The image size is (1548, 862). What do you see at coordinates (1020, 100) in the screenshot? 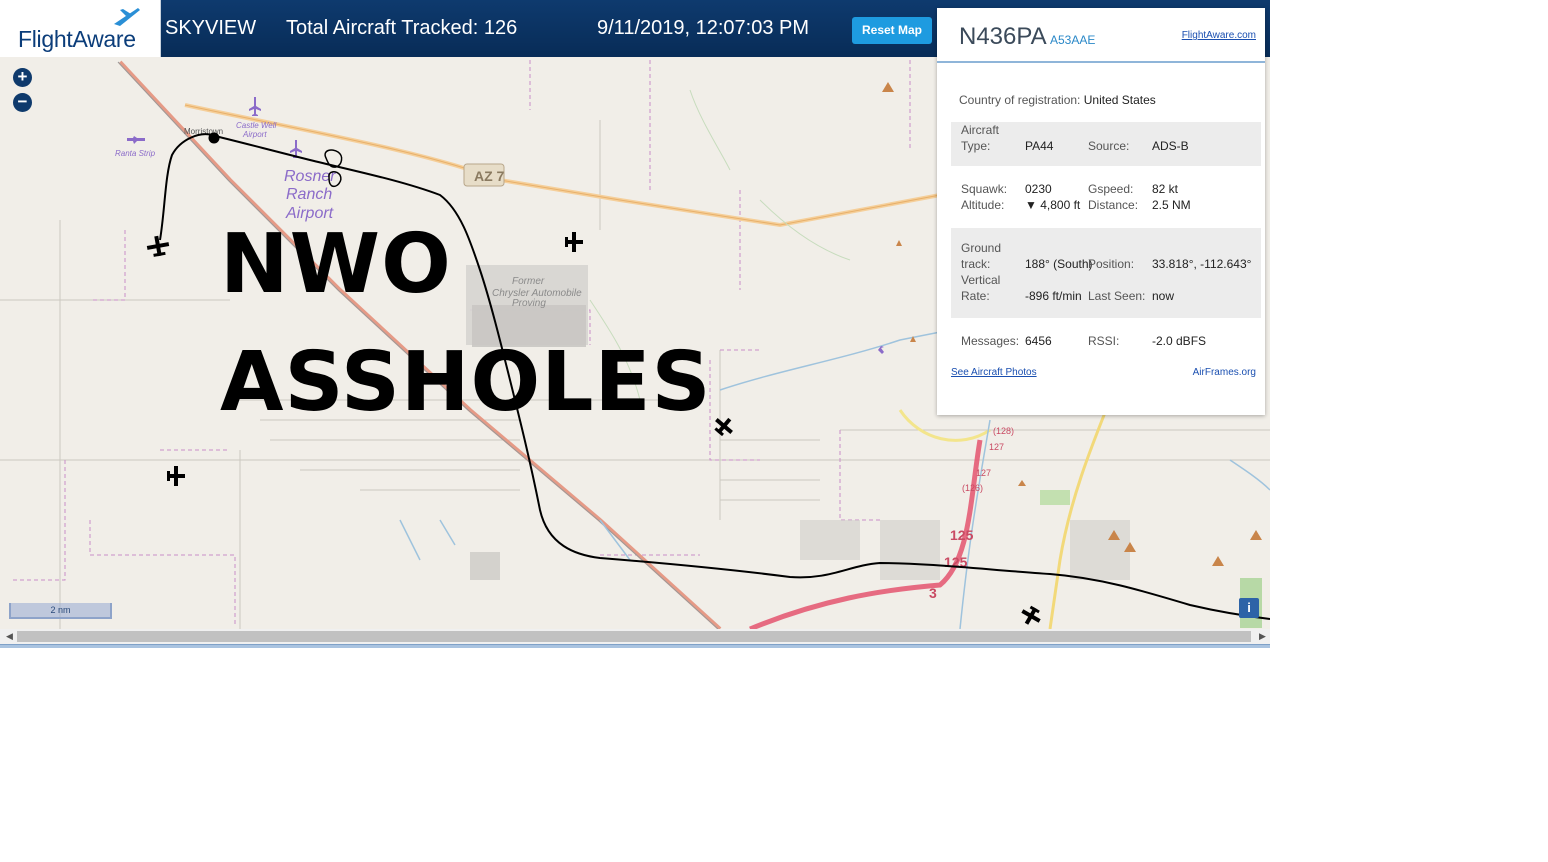
I see `country-label: Country of registration:` at bounding box center [1020, 100].